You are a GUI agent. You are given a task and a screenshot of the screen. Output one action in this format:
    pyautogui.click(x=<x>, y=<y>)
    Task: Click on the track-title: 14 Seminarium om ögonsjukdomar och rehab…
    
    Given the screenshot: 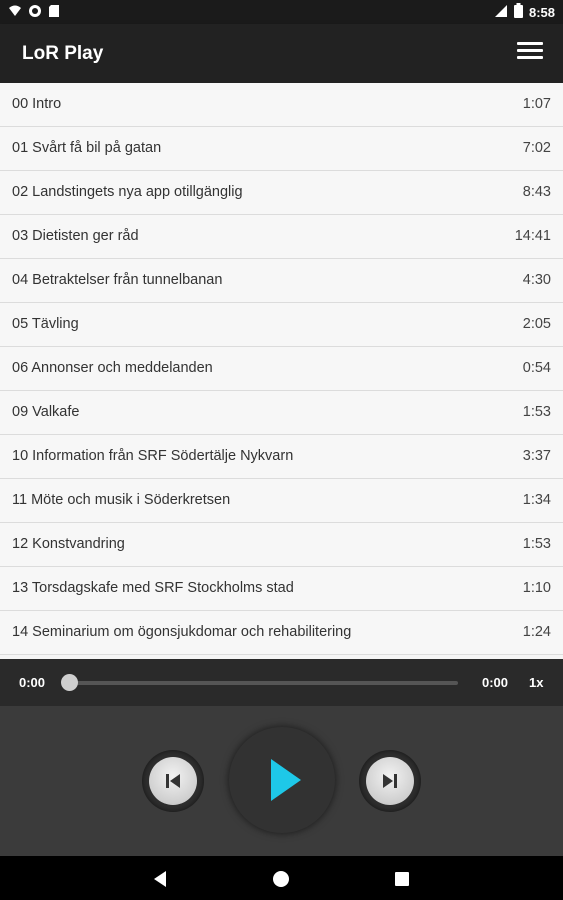 What is the action you would take?
    pyautogui.click(x=182, y=632)
    